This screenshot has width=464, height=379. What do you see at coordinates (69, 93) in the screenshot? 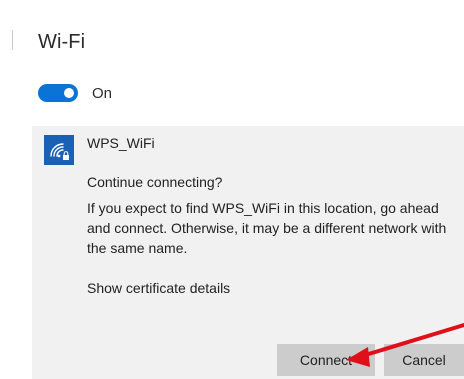
I see `toggle-knob` at bounding box center [69, 93].